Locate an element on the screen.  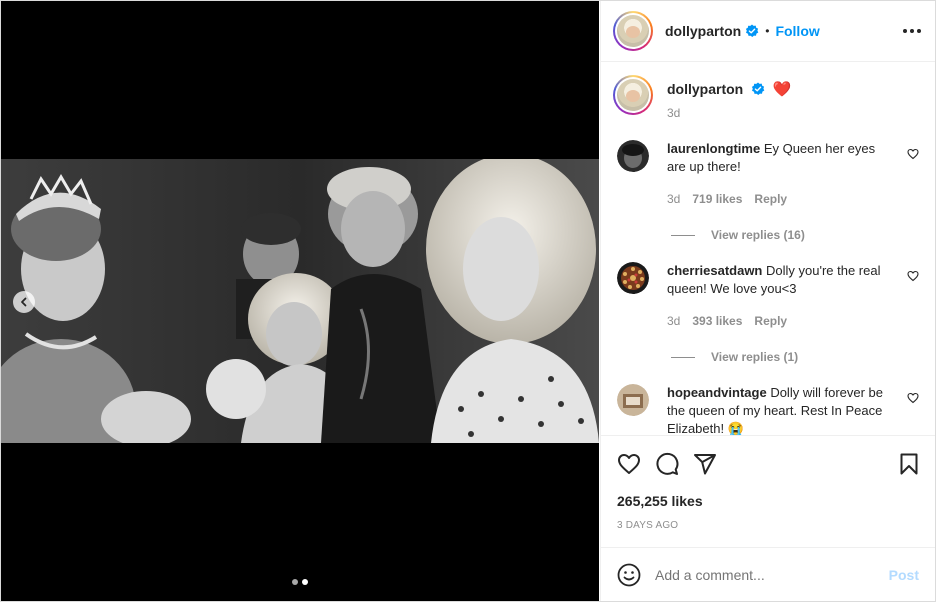
follow-button: Follow is located at coordinates (797, 31).